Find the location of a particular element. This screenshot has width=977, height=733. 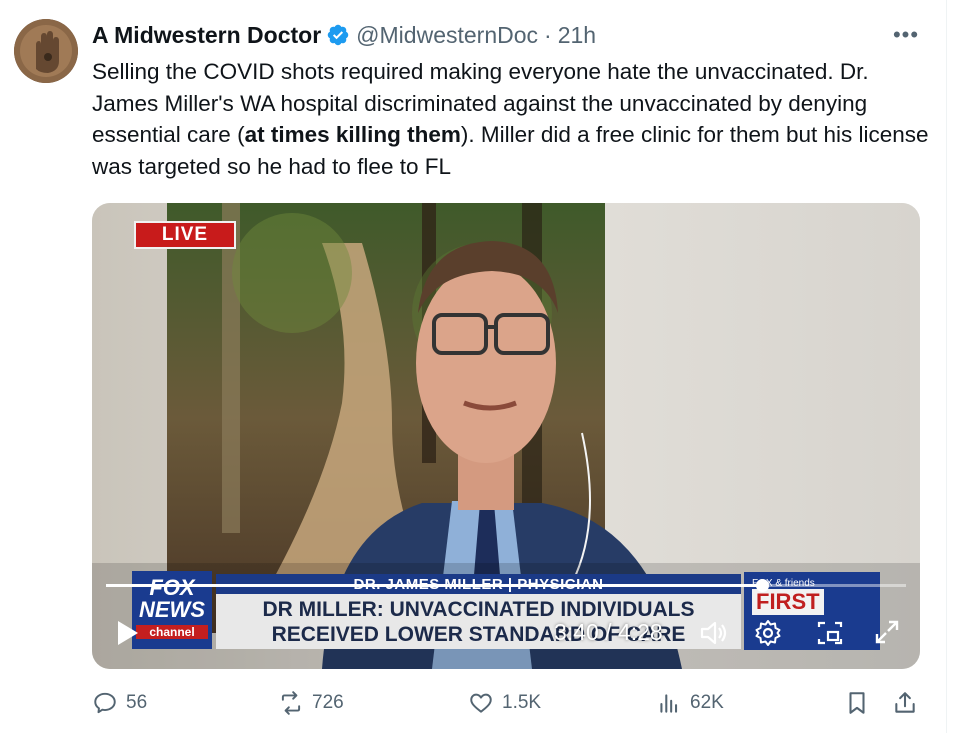

promo-big-text: FIRST is located at coordinates (788, 602).